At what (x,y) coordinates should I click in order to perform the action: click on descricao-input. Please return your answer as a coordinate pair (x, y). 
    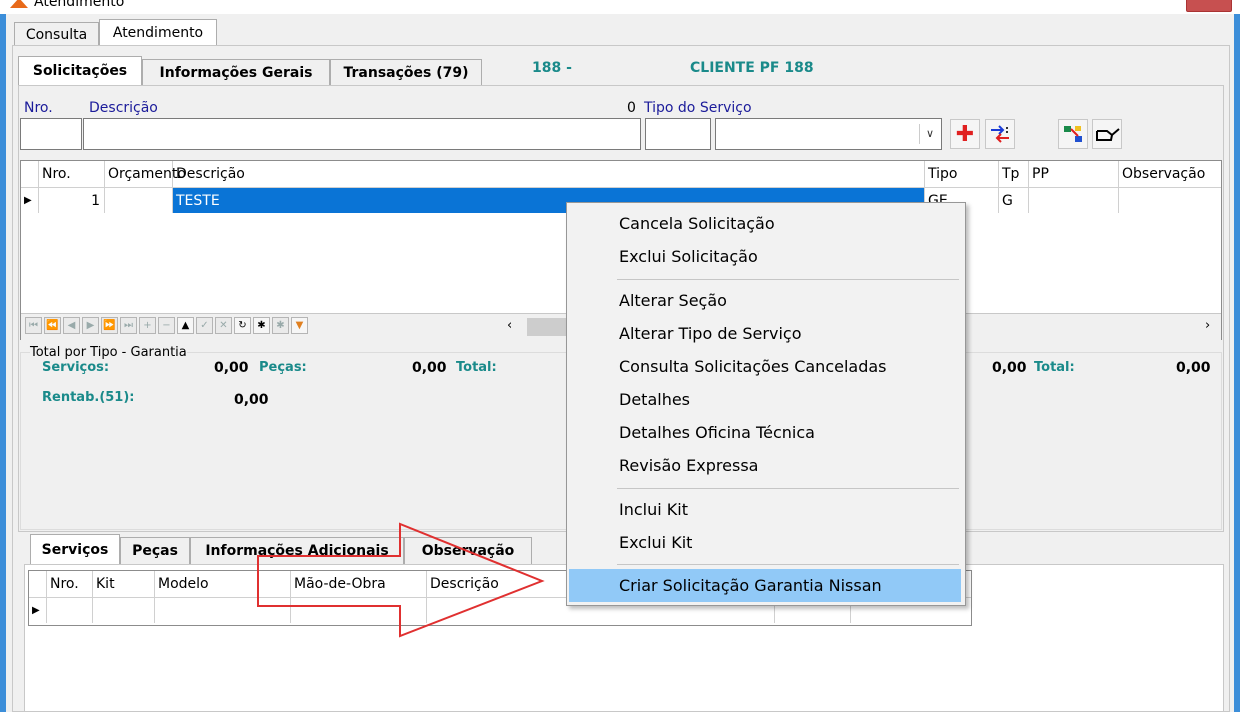
    Looking at the image, I should click on (362, 134).